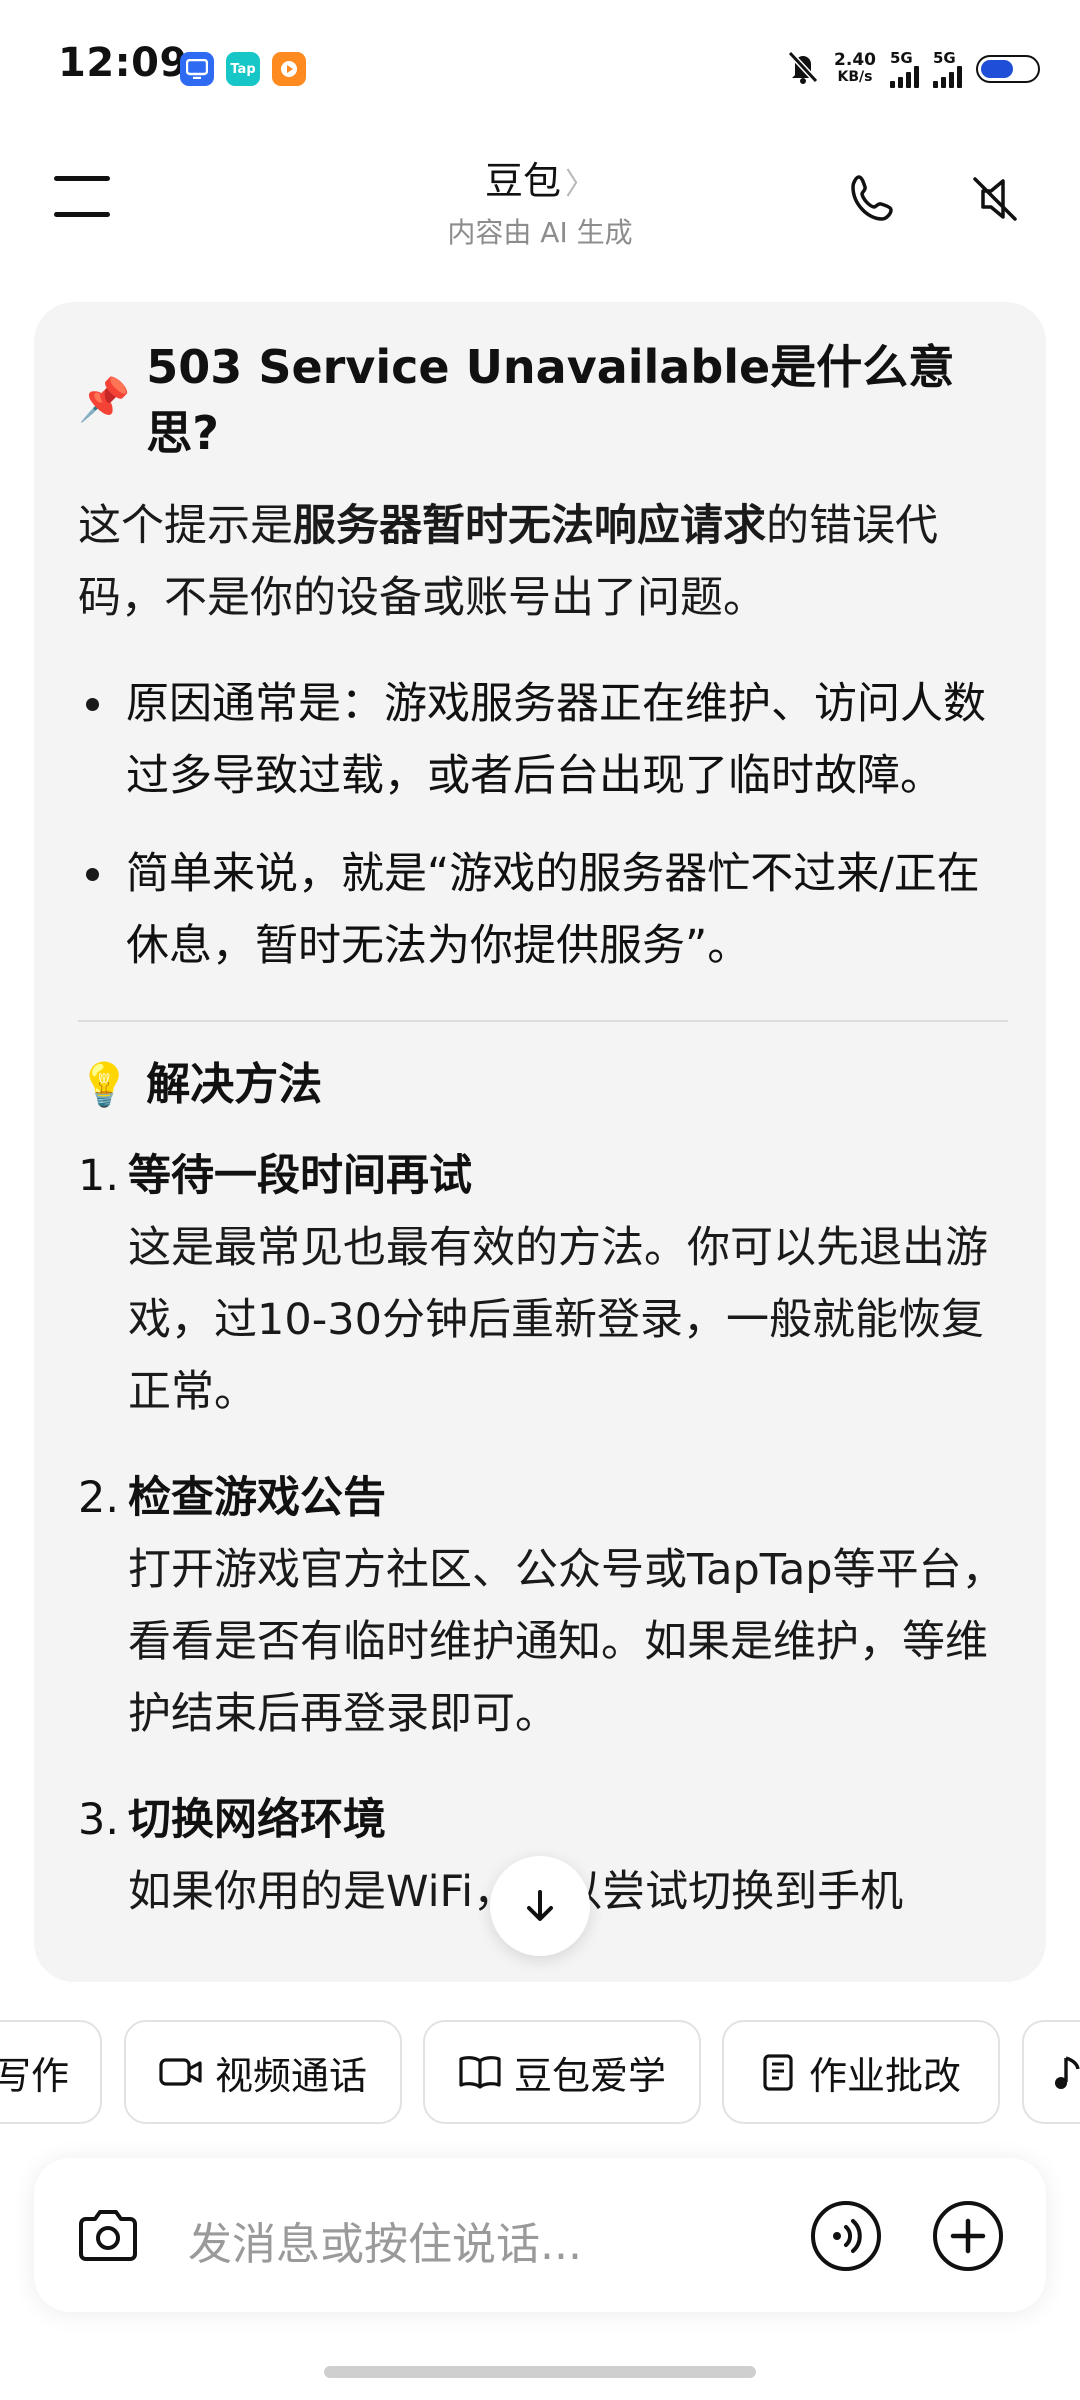  Describe the element at coordinates (180, 2072) in the screenshot. I see `video-camera-icon` at that location.